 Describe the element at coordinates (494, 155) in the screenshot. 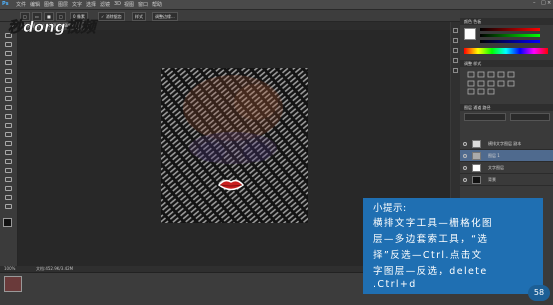

I see `layer-name: 图层 1` at that location.